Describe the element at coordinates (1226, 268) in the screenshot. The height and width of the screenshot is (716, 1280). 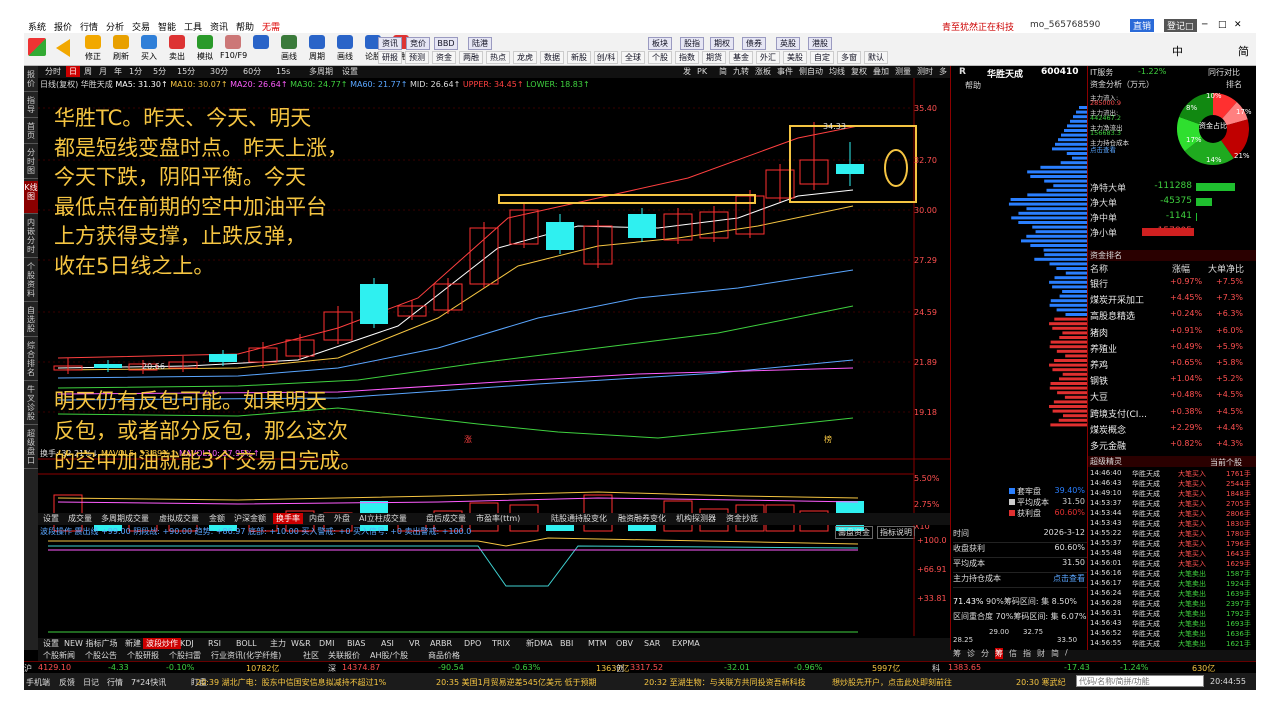
I see `sector-h-net: 大单净比` at that location.